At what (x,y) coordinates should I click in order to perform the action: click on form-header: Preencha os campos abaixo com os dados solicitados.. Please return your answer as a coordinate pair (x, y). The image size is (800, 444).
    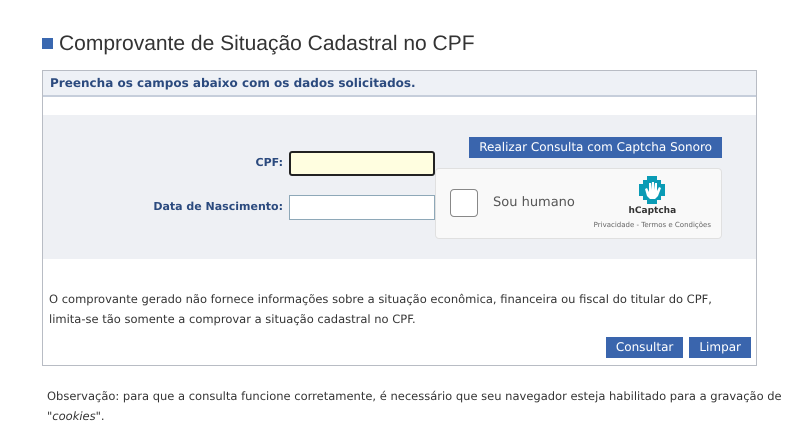
    Looking at the image, I should click on (399, 83).